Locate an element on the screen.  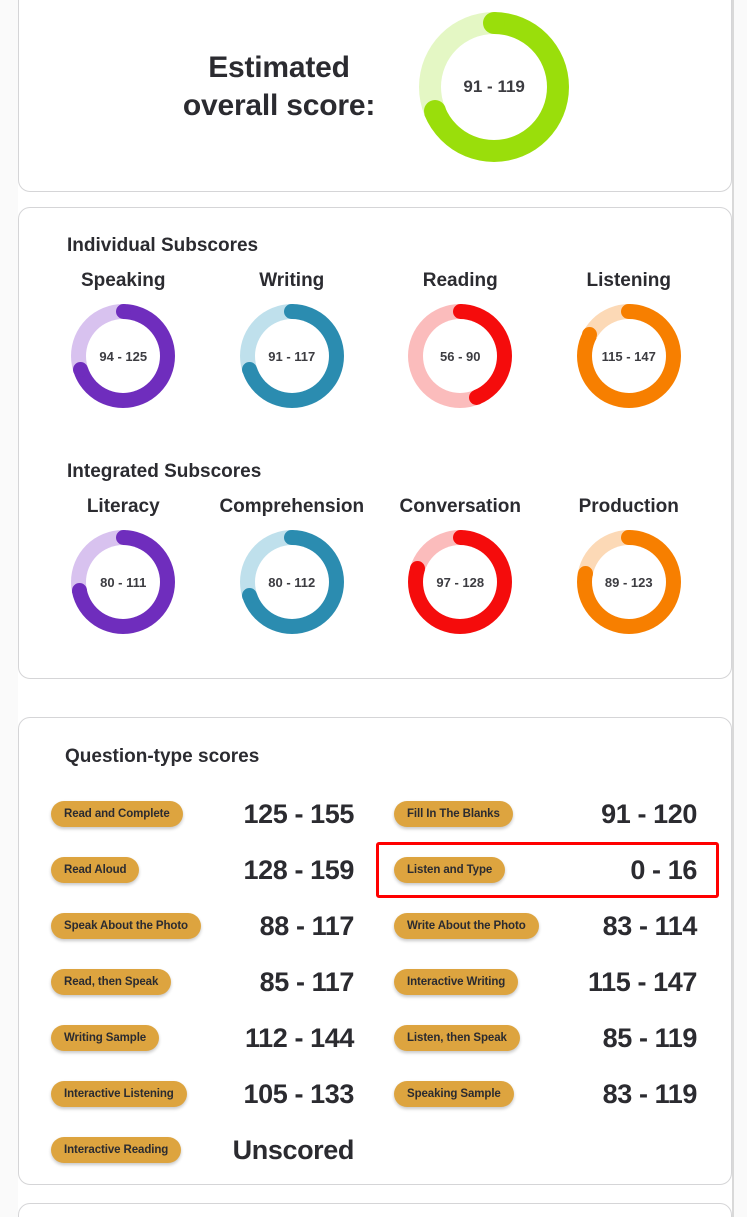
subscore-label: Listening is located at coordinates (628, 280).